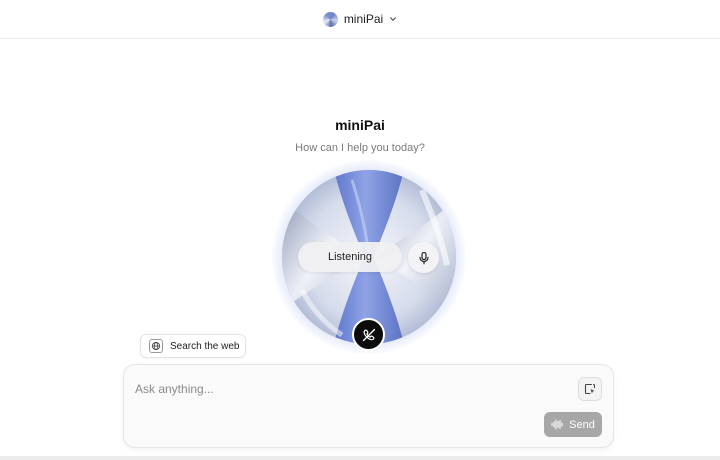 This screenshot has width=720, height=460. Describe the element at coordinates (350, 257) in the screenshot. I see `listening-status: Listening` at that location.